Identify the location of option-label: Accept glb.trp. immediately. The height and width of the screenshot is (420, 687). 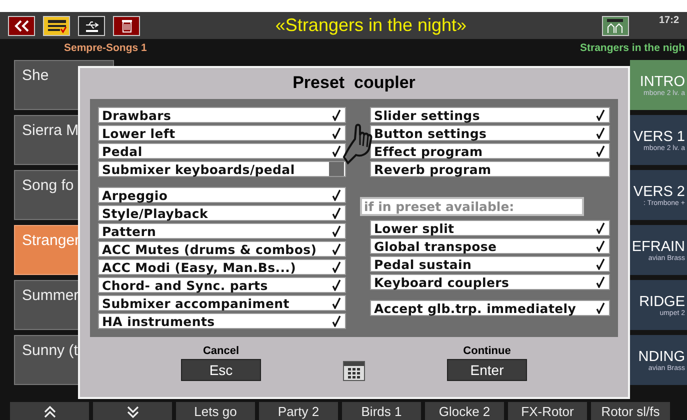
(475, 308).